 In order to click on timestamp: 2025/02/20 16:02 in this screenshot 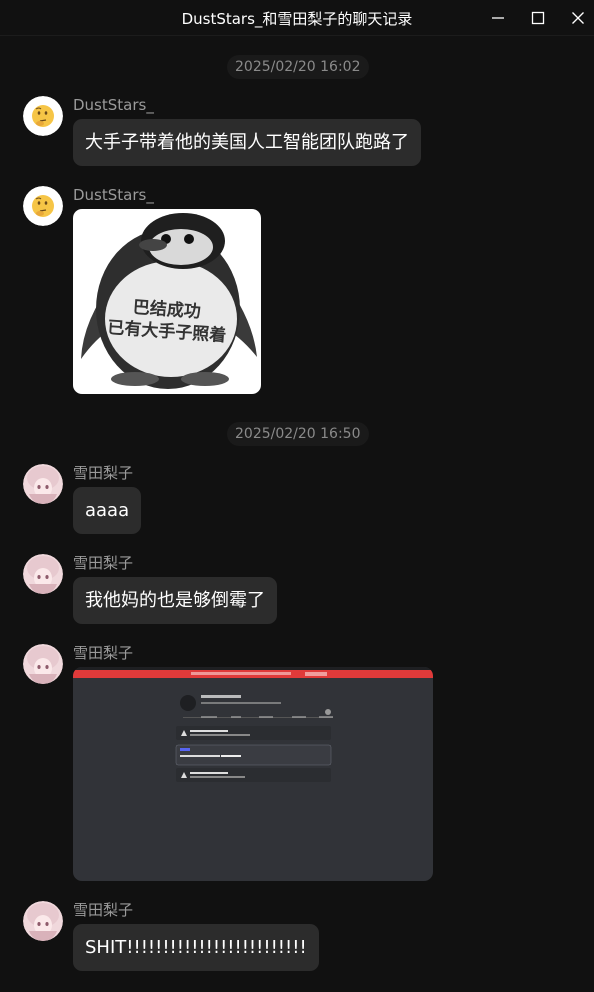, I will do `click(298, 67)`.